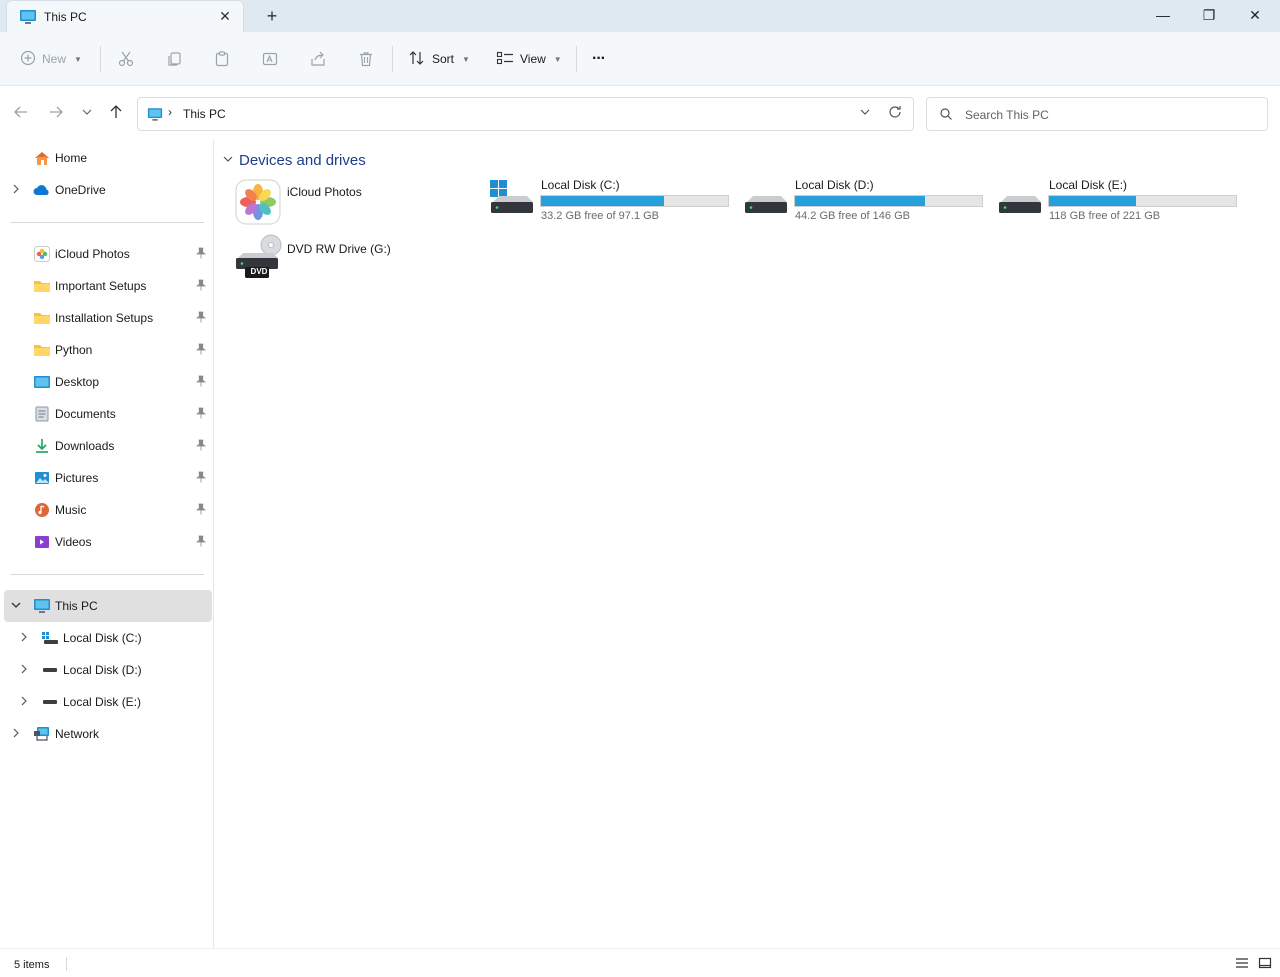  Describe the element at coordinates (66, 964) in the screenshot. I see `status-divider` at that location.